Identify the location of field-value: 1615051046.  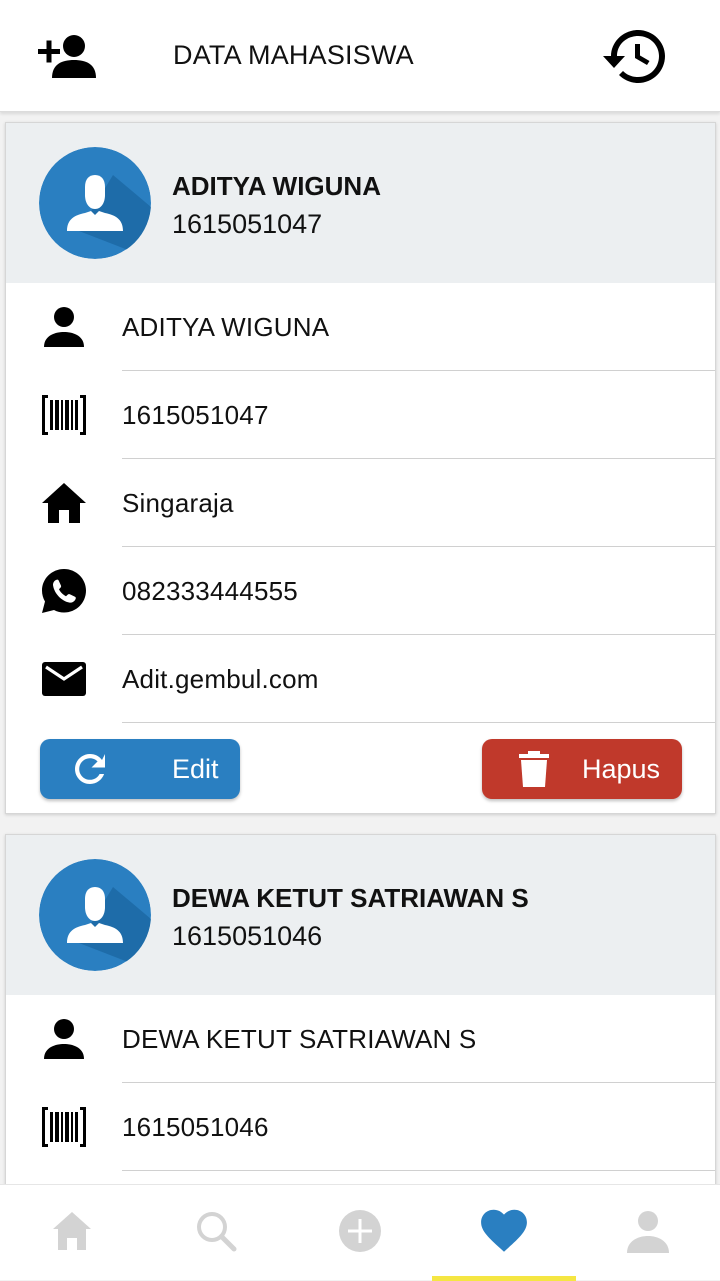
(195, 1127).